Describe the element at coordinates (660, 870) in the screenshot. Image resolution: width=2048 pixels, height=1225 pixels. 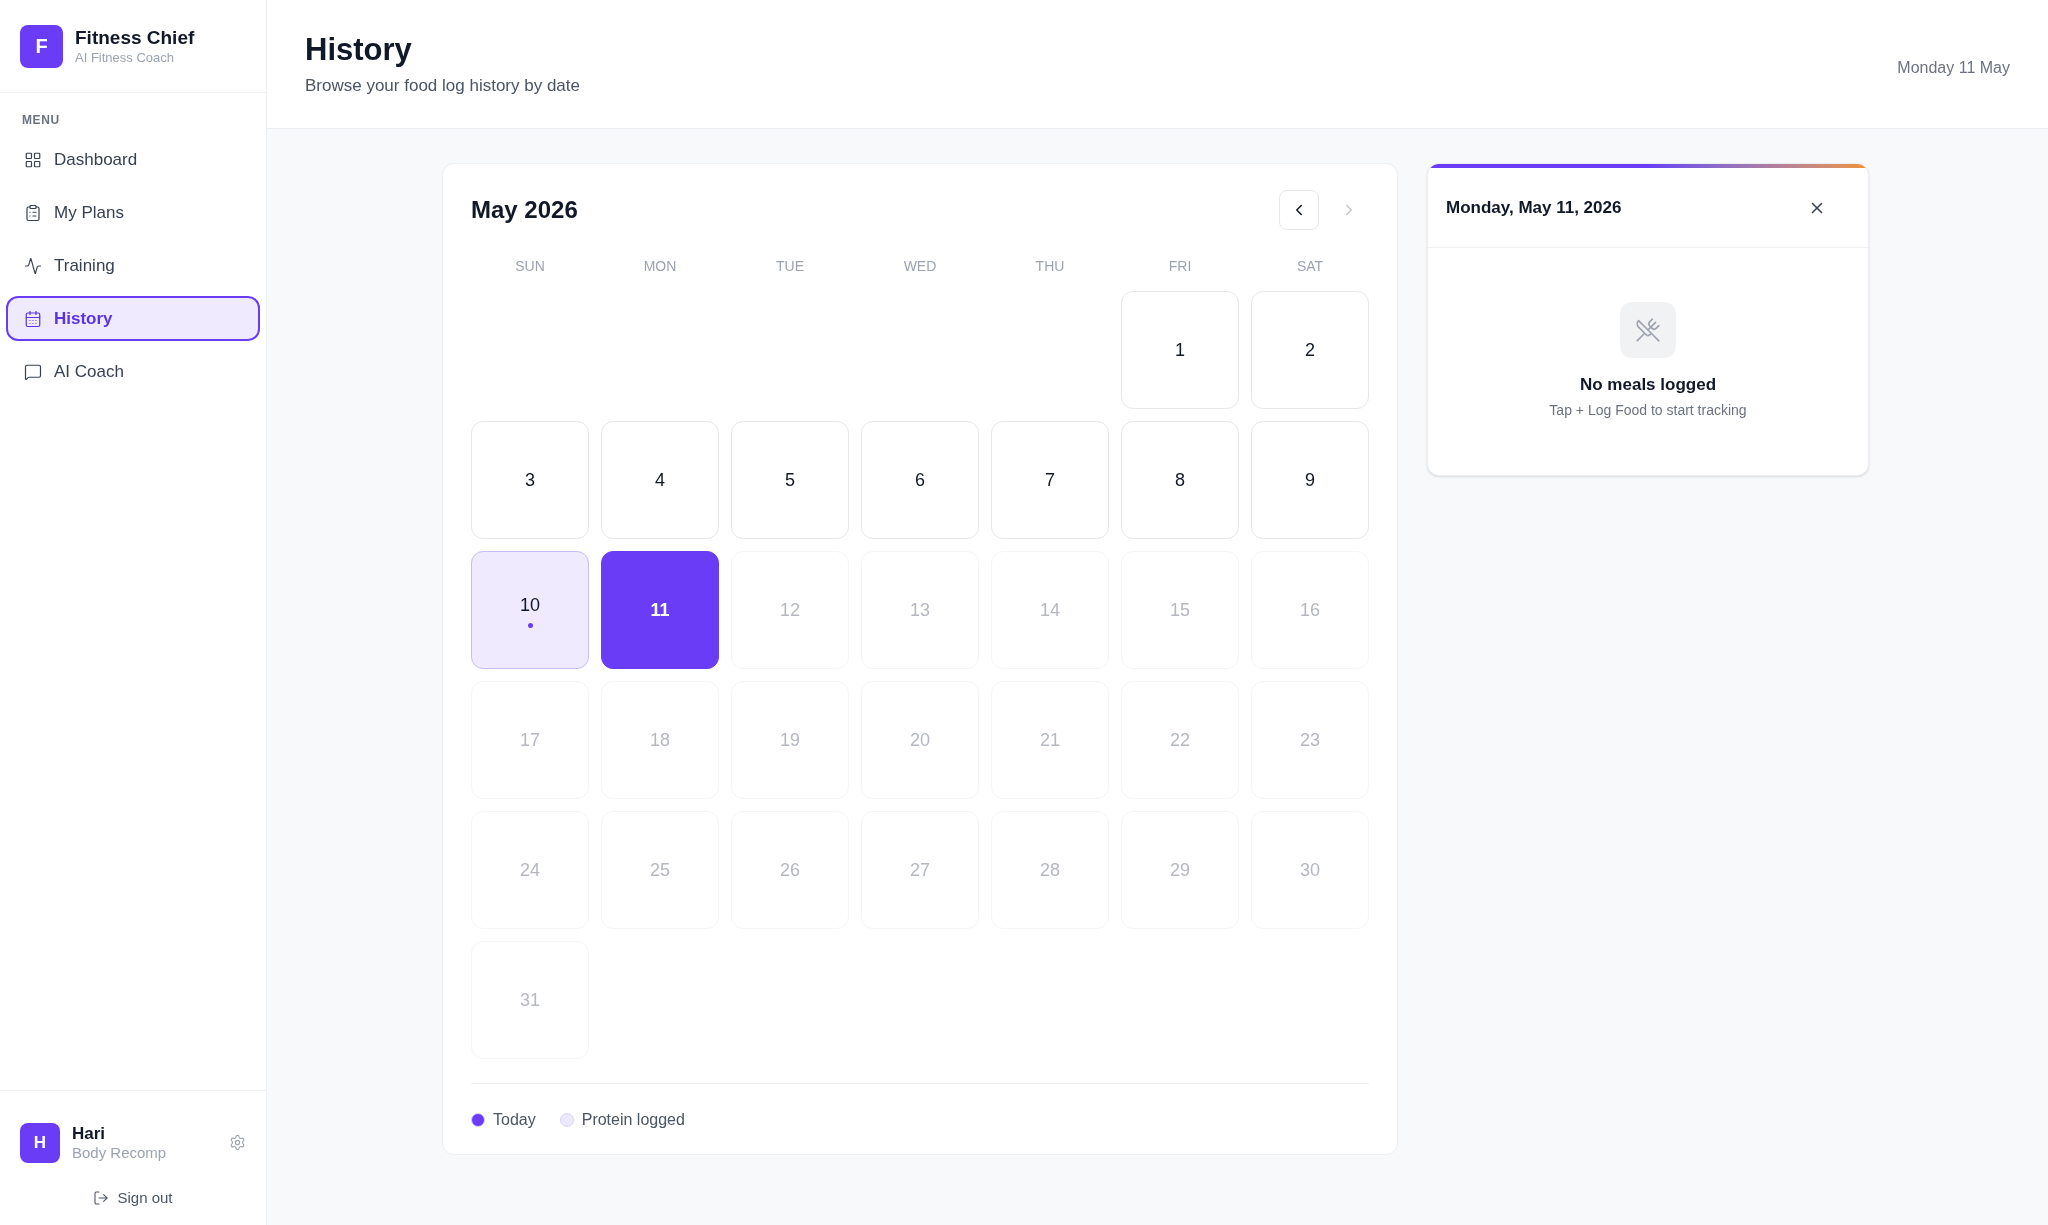
I see `calendar-day: 25` at that location.